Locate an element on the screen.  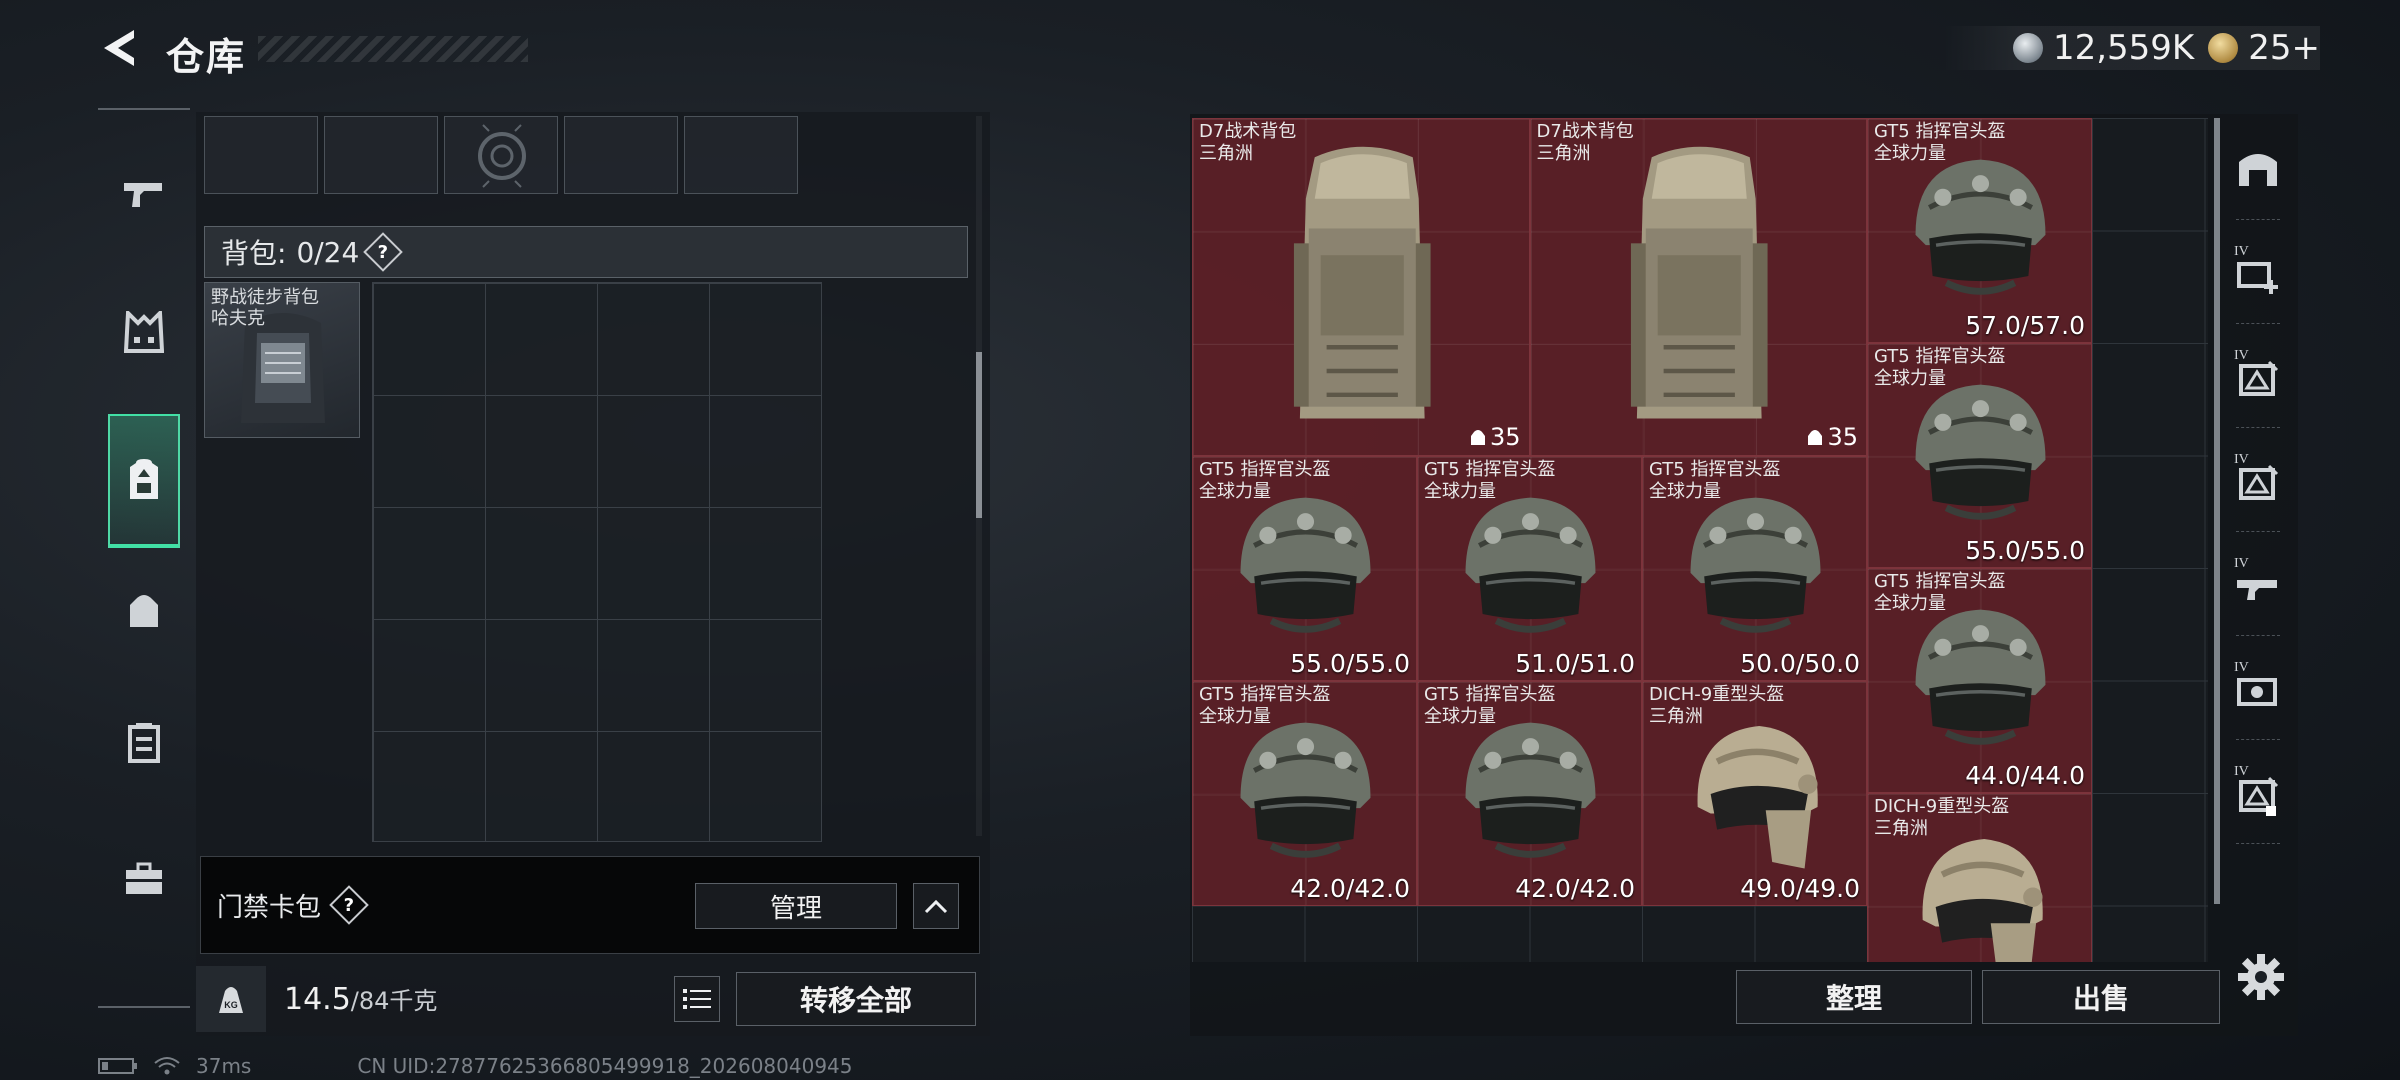
chest-rig-tab is located at coordinates (144, 743).